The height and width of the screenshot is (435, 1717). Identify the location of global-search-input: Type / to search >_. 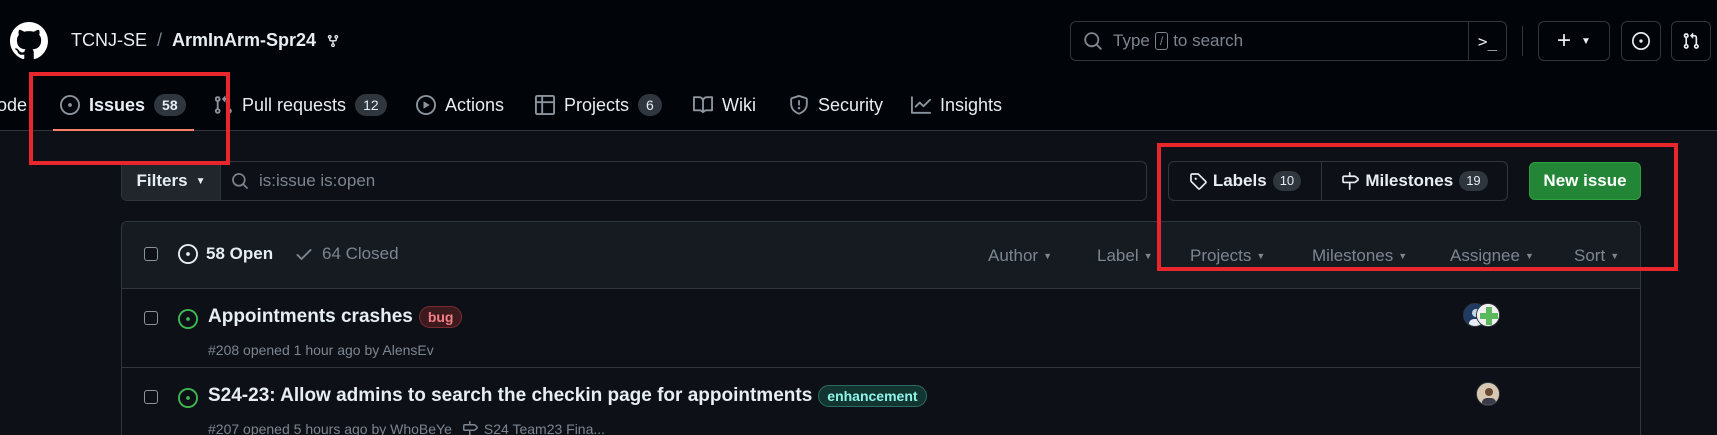
(1288, 41).